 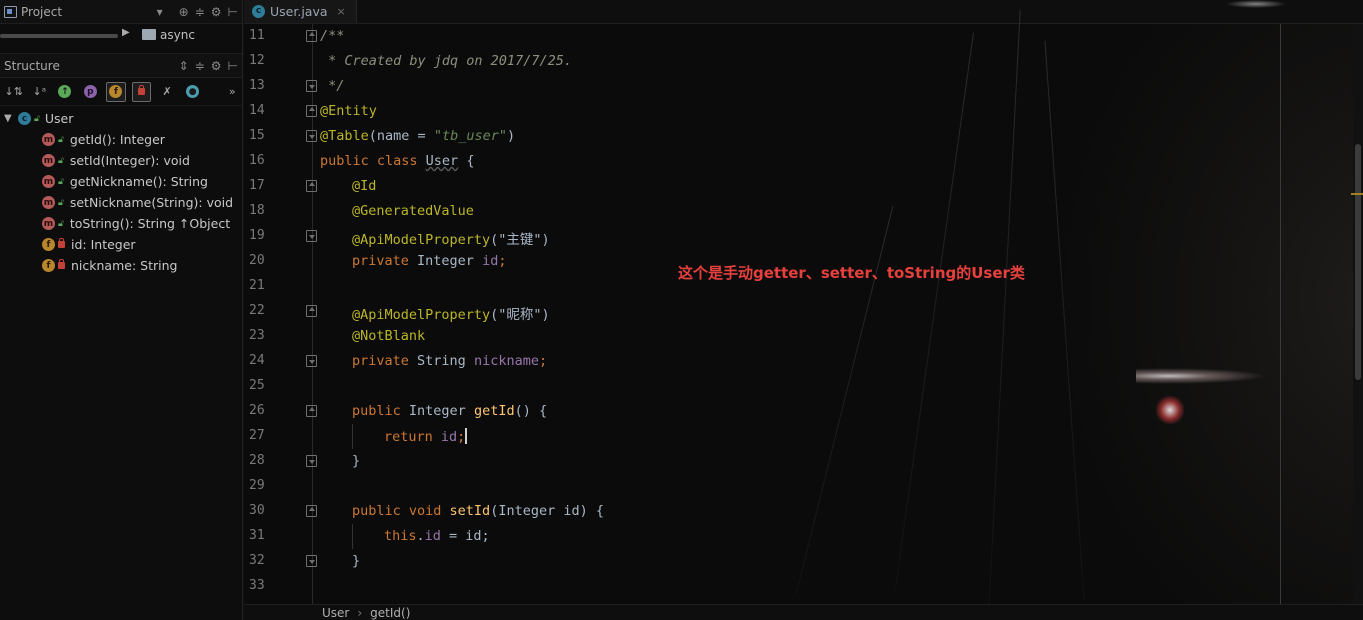 What do you see at coordinates (121, 181) in the screenshot?
I see `tree-item: m 🔓︎ getNickname(): String` at bounding box center [121, 181].